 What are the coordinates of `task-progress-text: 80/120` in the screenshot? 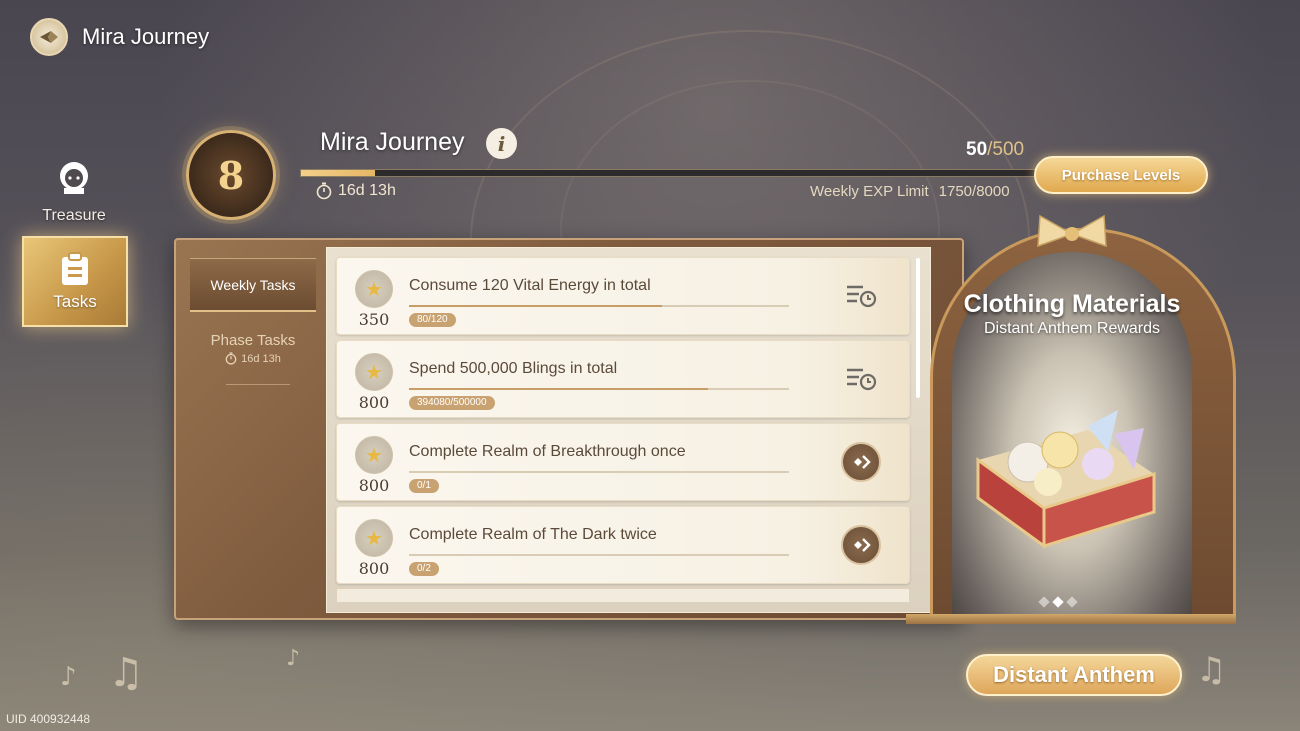 It's located at (432, 320).